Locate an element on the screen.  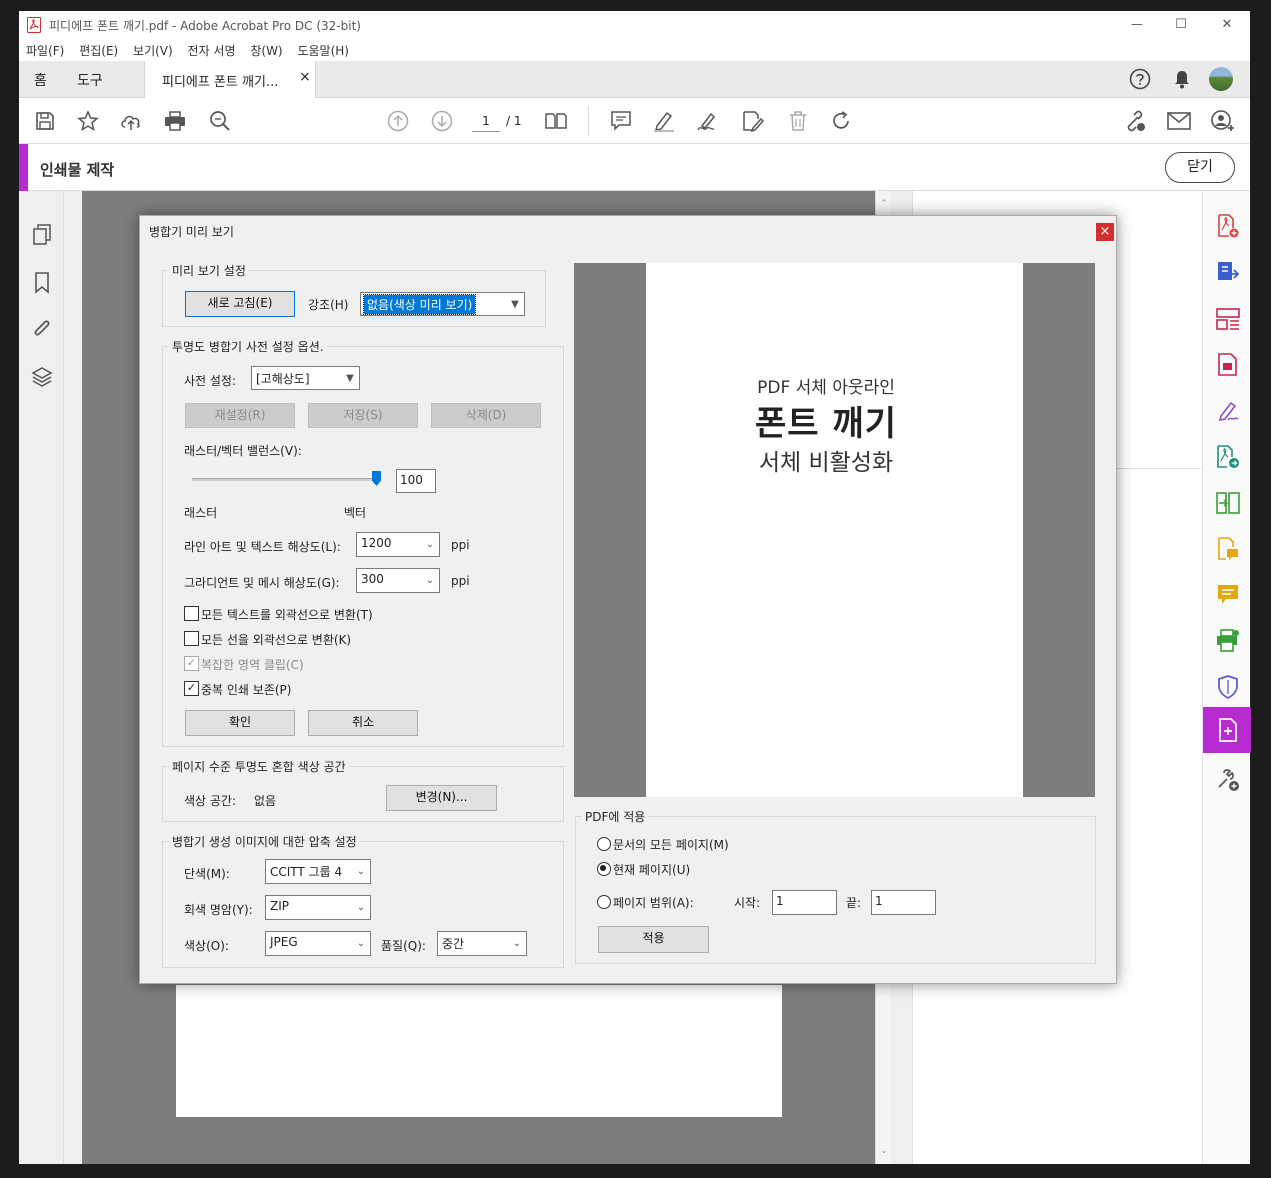
apply-button: 적용 is located at coordinates (653, 939).